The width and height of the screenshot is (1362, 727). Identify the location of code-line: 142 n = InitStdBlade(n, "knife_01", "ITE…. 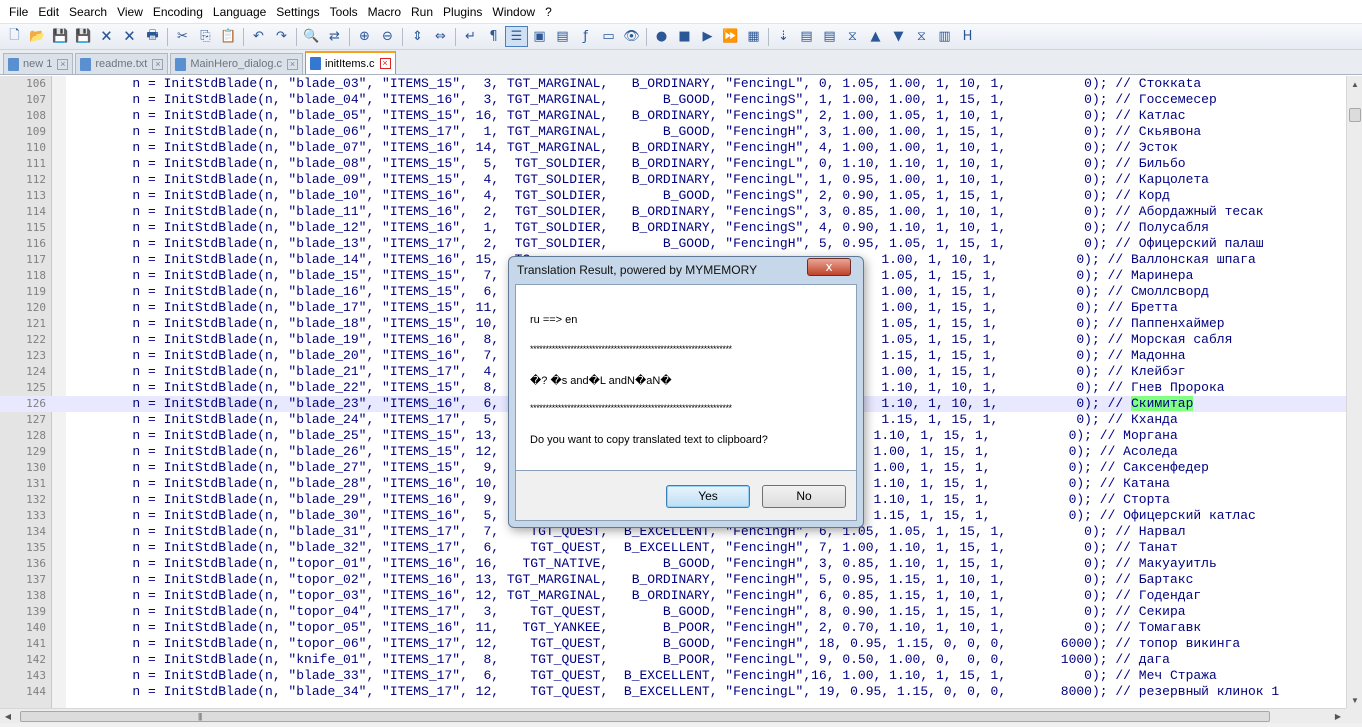
(673, 660).